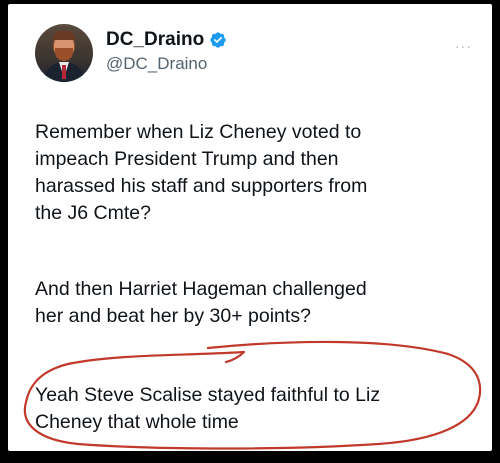 Image resolution: width=500 pixels, height=463 pixels. Describe the element at coordinates (155, 40) in the screenshot. I see `author-display-name: DC_Draino` at that location.